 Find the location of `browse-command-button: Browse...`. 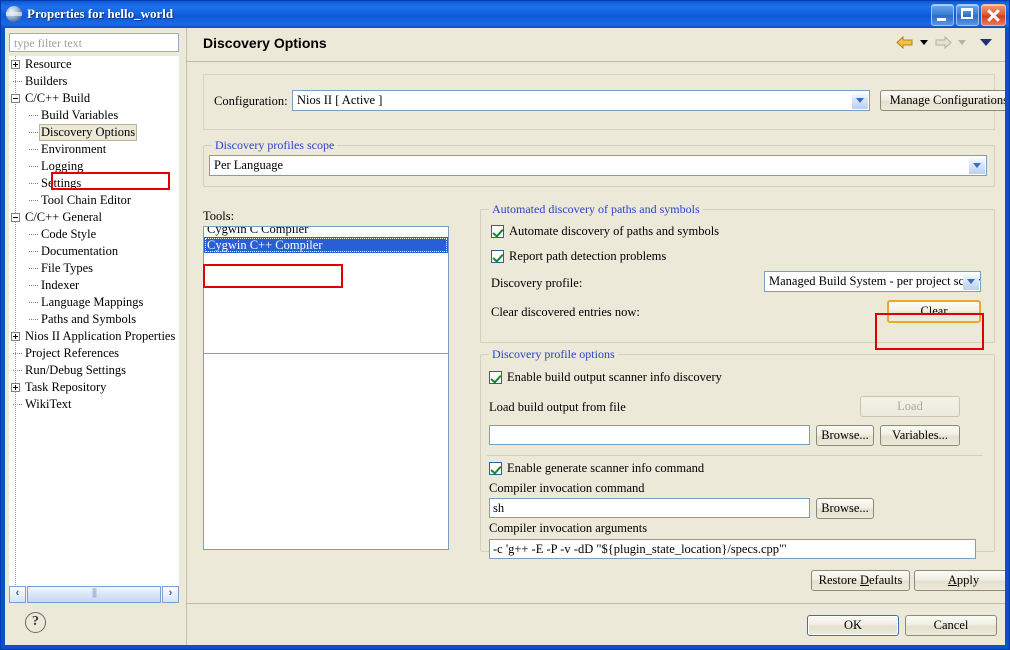

browse-command-button: Browse... is located at coordinates (845, 508).